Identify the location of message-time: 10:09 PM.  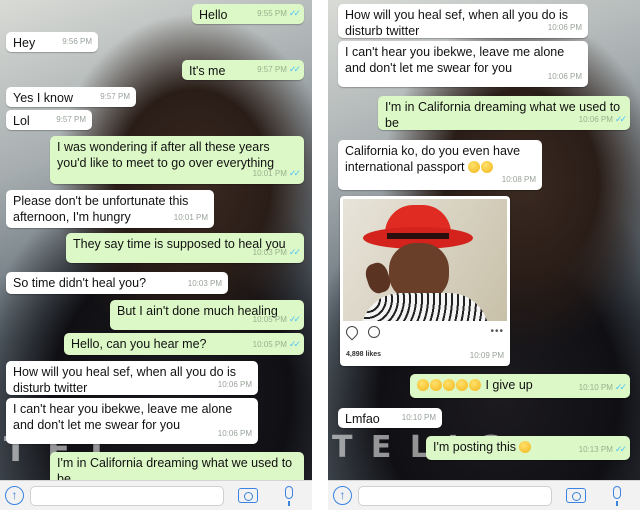
(486, 355).